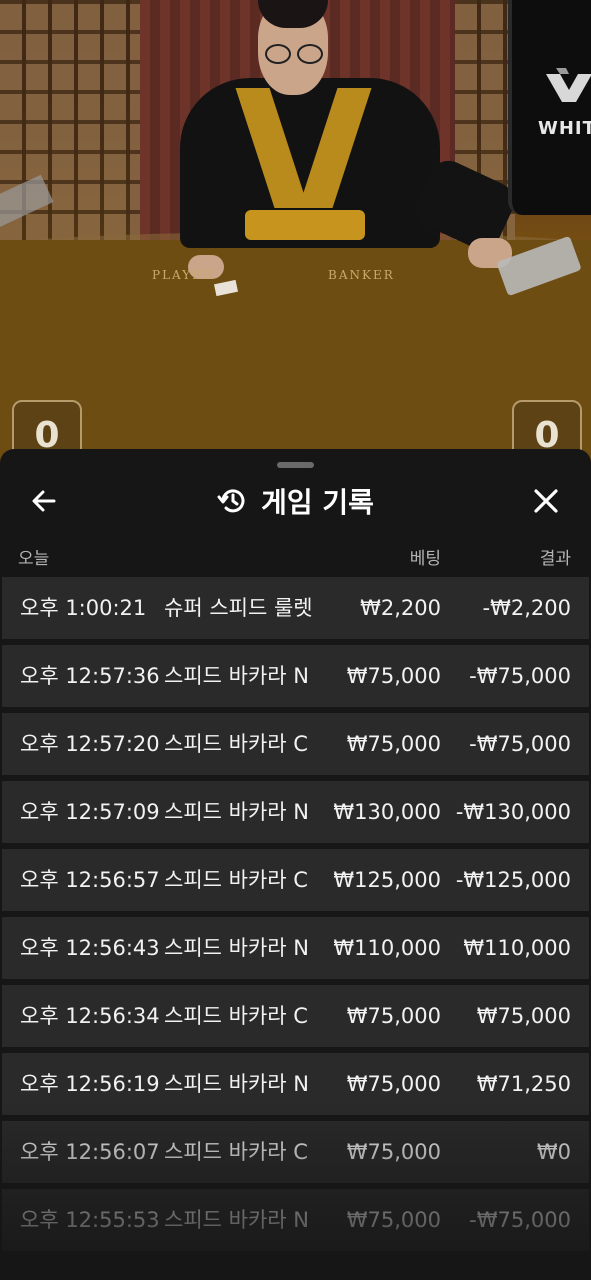 The height and width of the screenshot is (1280, 591). I want to click on drag-handle, so click(295, 465).